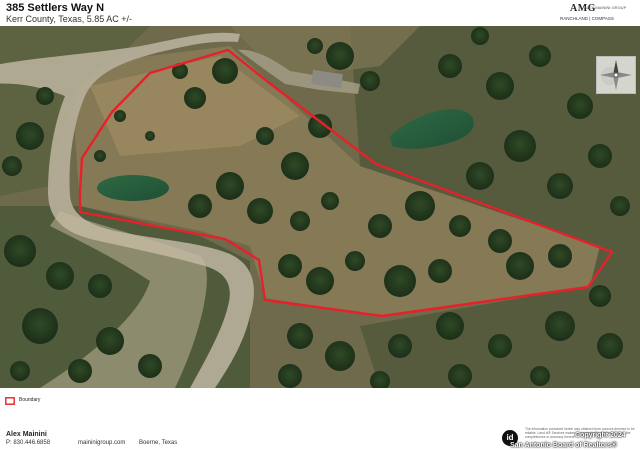  What do you see at coordinates (69, 19) in the screenshot?
I see `page-subtitle: Kerr County, Texas, 5.85 AC +/-` at bounding box center [69, 19].